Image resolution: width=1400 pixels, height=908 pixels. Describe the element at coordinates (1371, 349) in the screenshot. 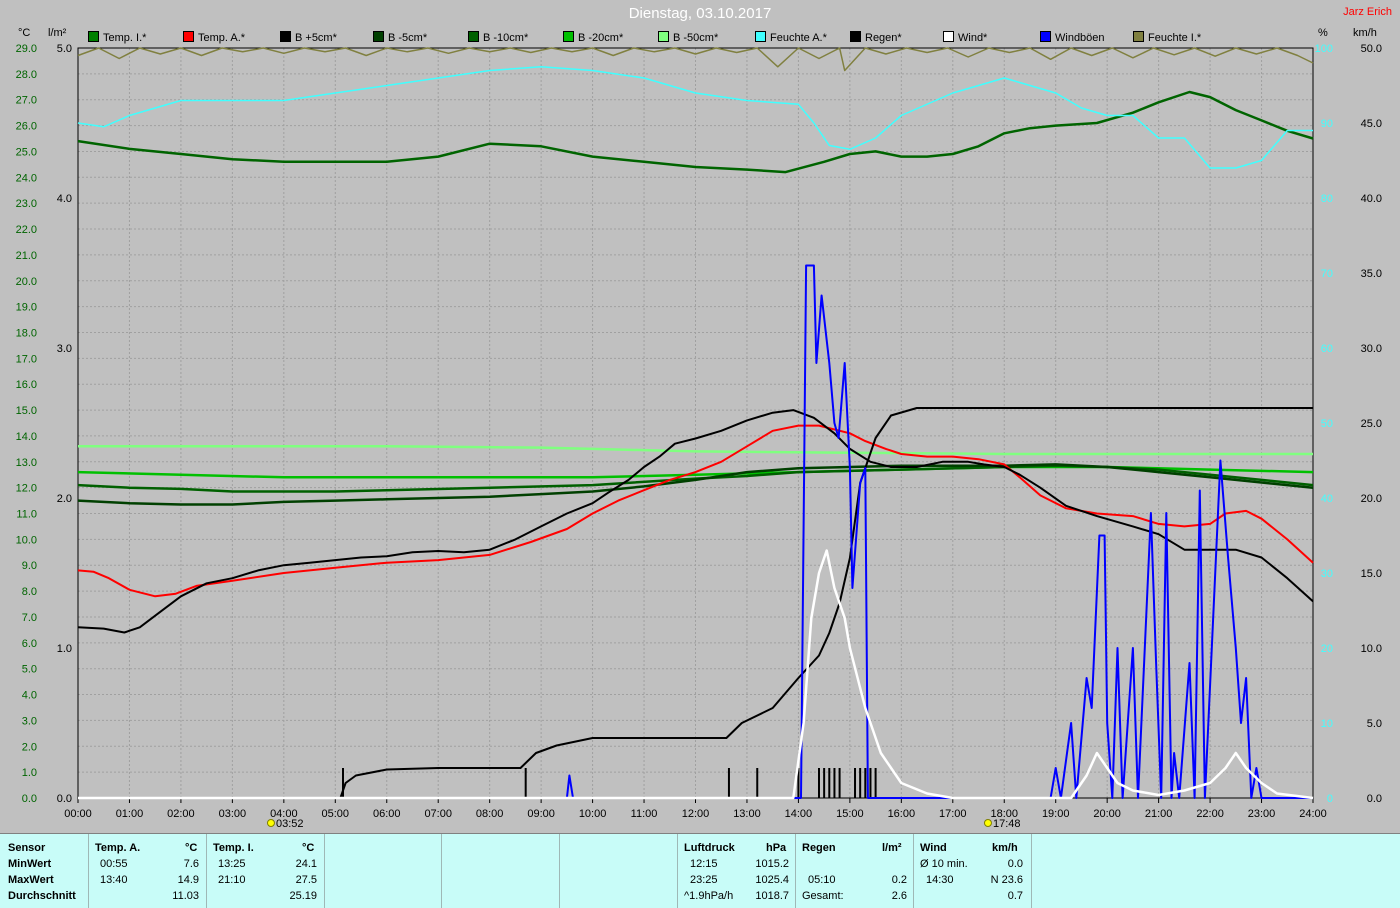

I see `wind-tick-label: 30.0` at that location.